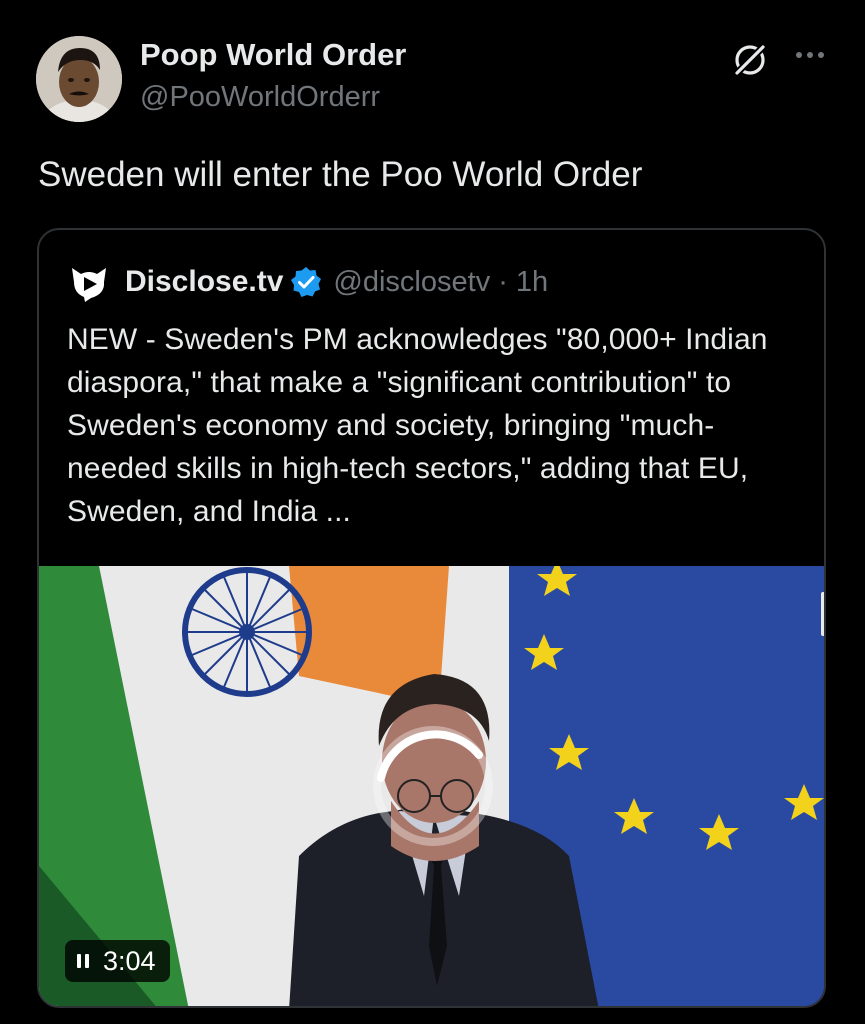 The image size is (865, 1024). What do you see at coordinates (129, 961) in the screenshot?
I see `video-duration: 3:04` at bounding box center [129, 961].